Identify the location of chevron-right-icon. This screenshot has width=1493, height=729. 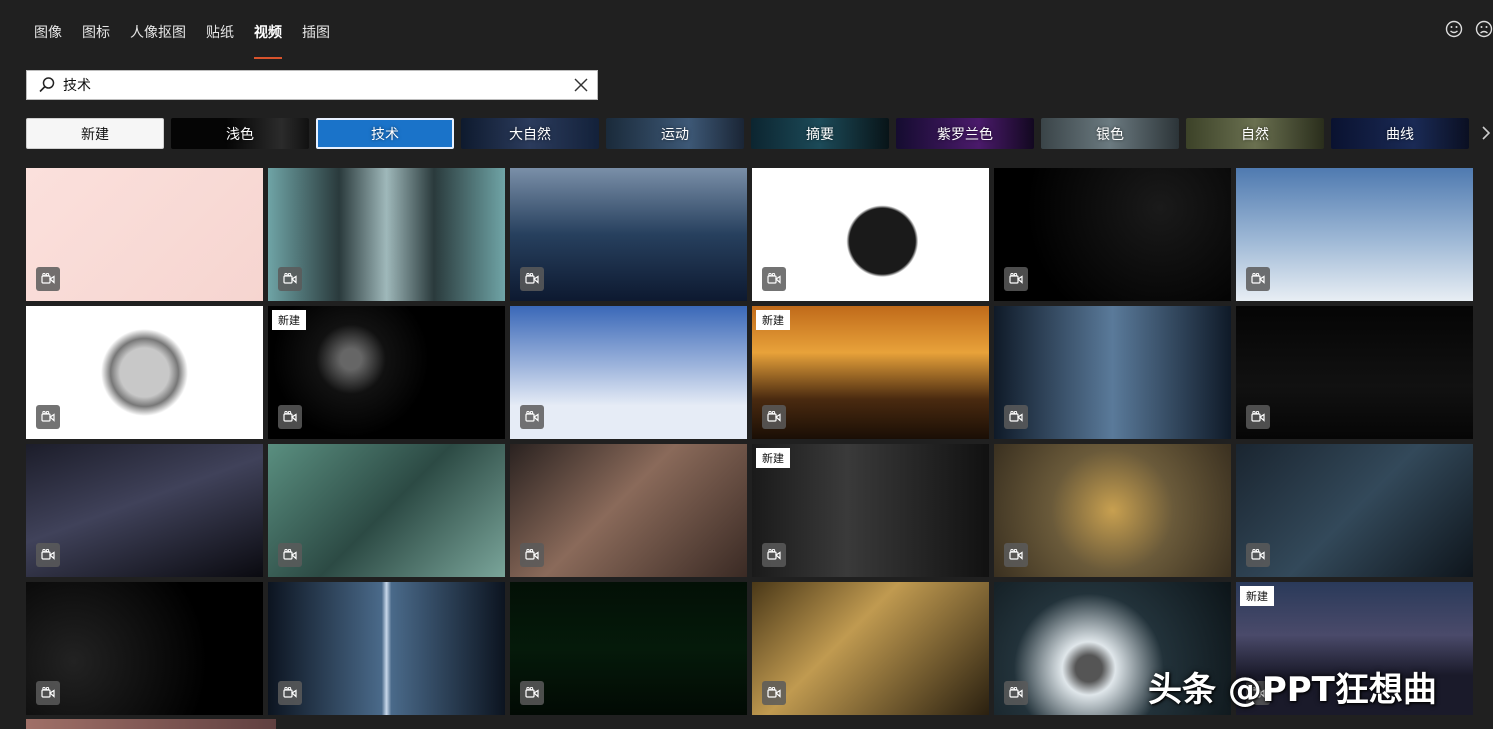
(1486, 133).